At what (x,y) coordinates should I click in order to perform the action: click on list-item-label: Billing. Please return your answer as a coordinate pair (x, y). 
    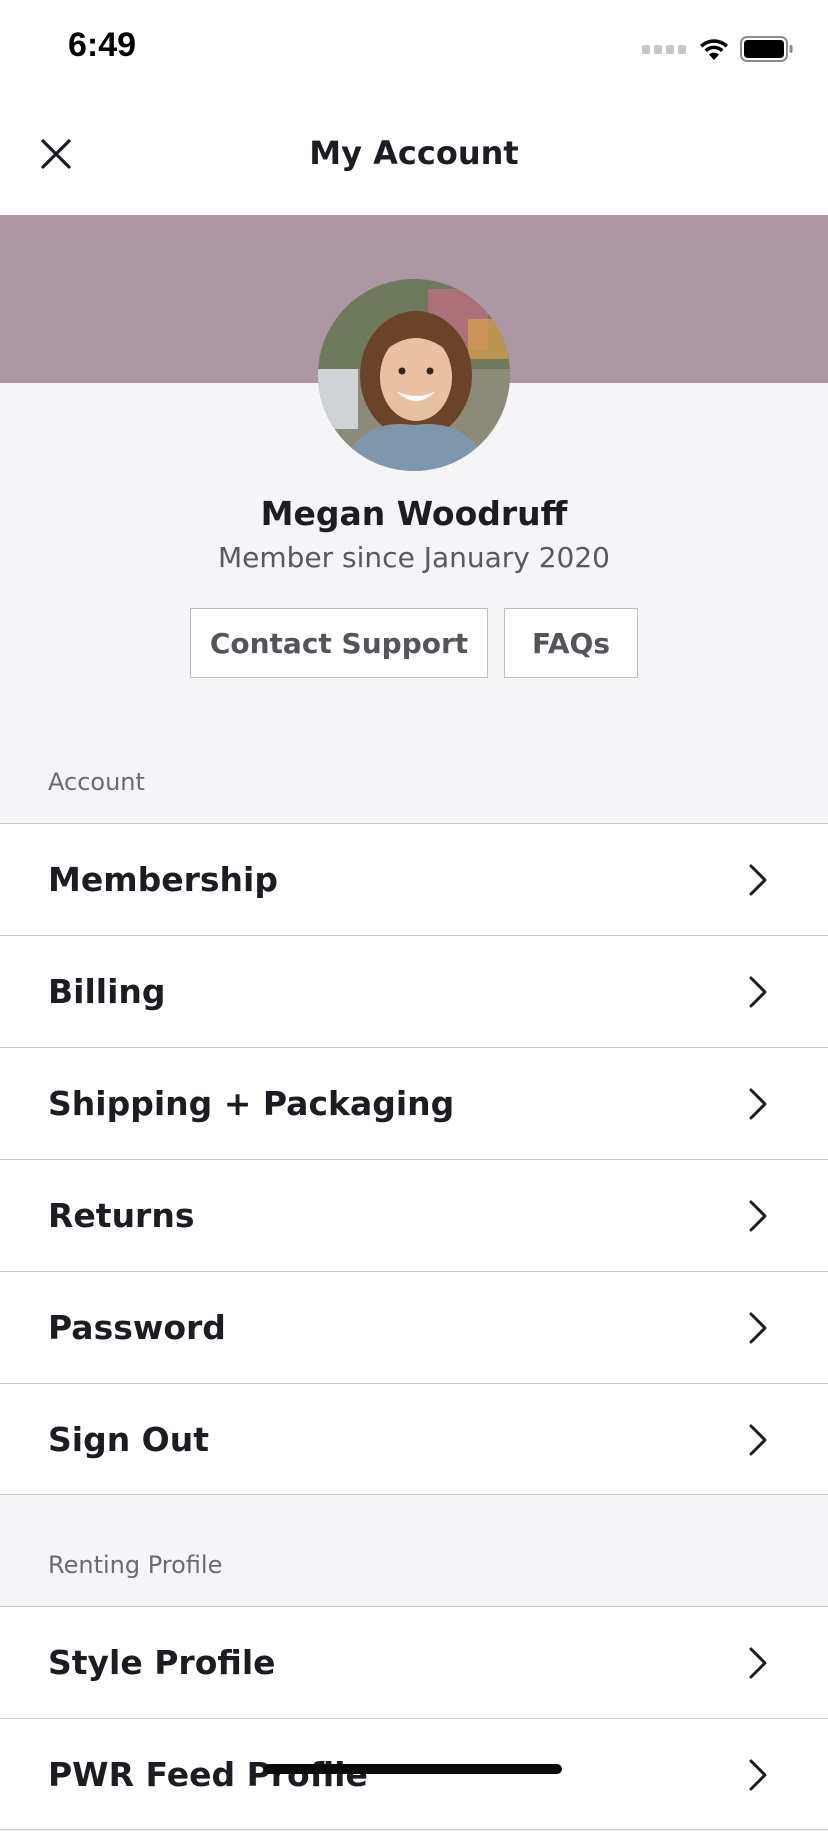
    Looking at the image, I should click on (107, 991).